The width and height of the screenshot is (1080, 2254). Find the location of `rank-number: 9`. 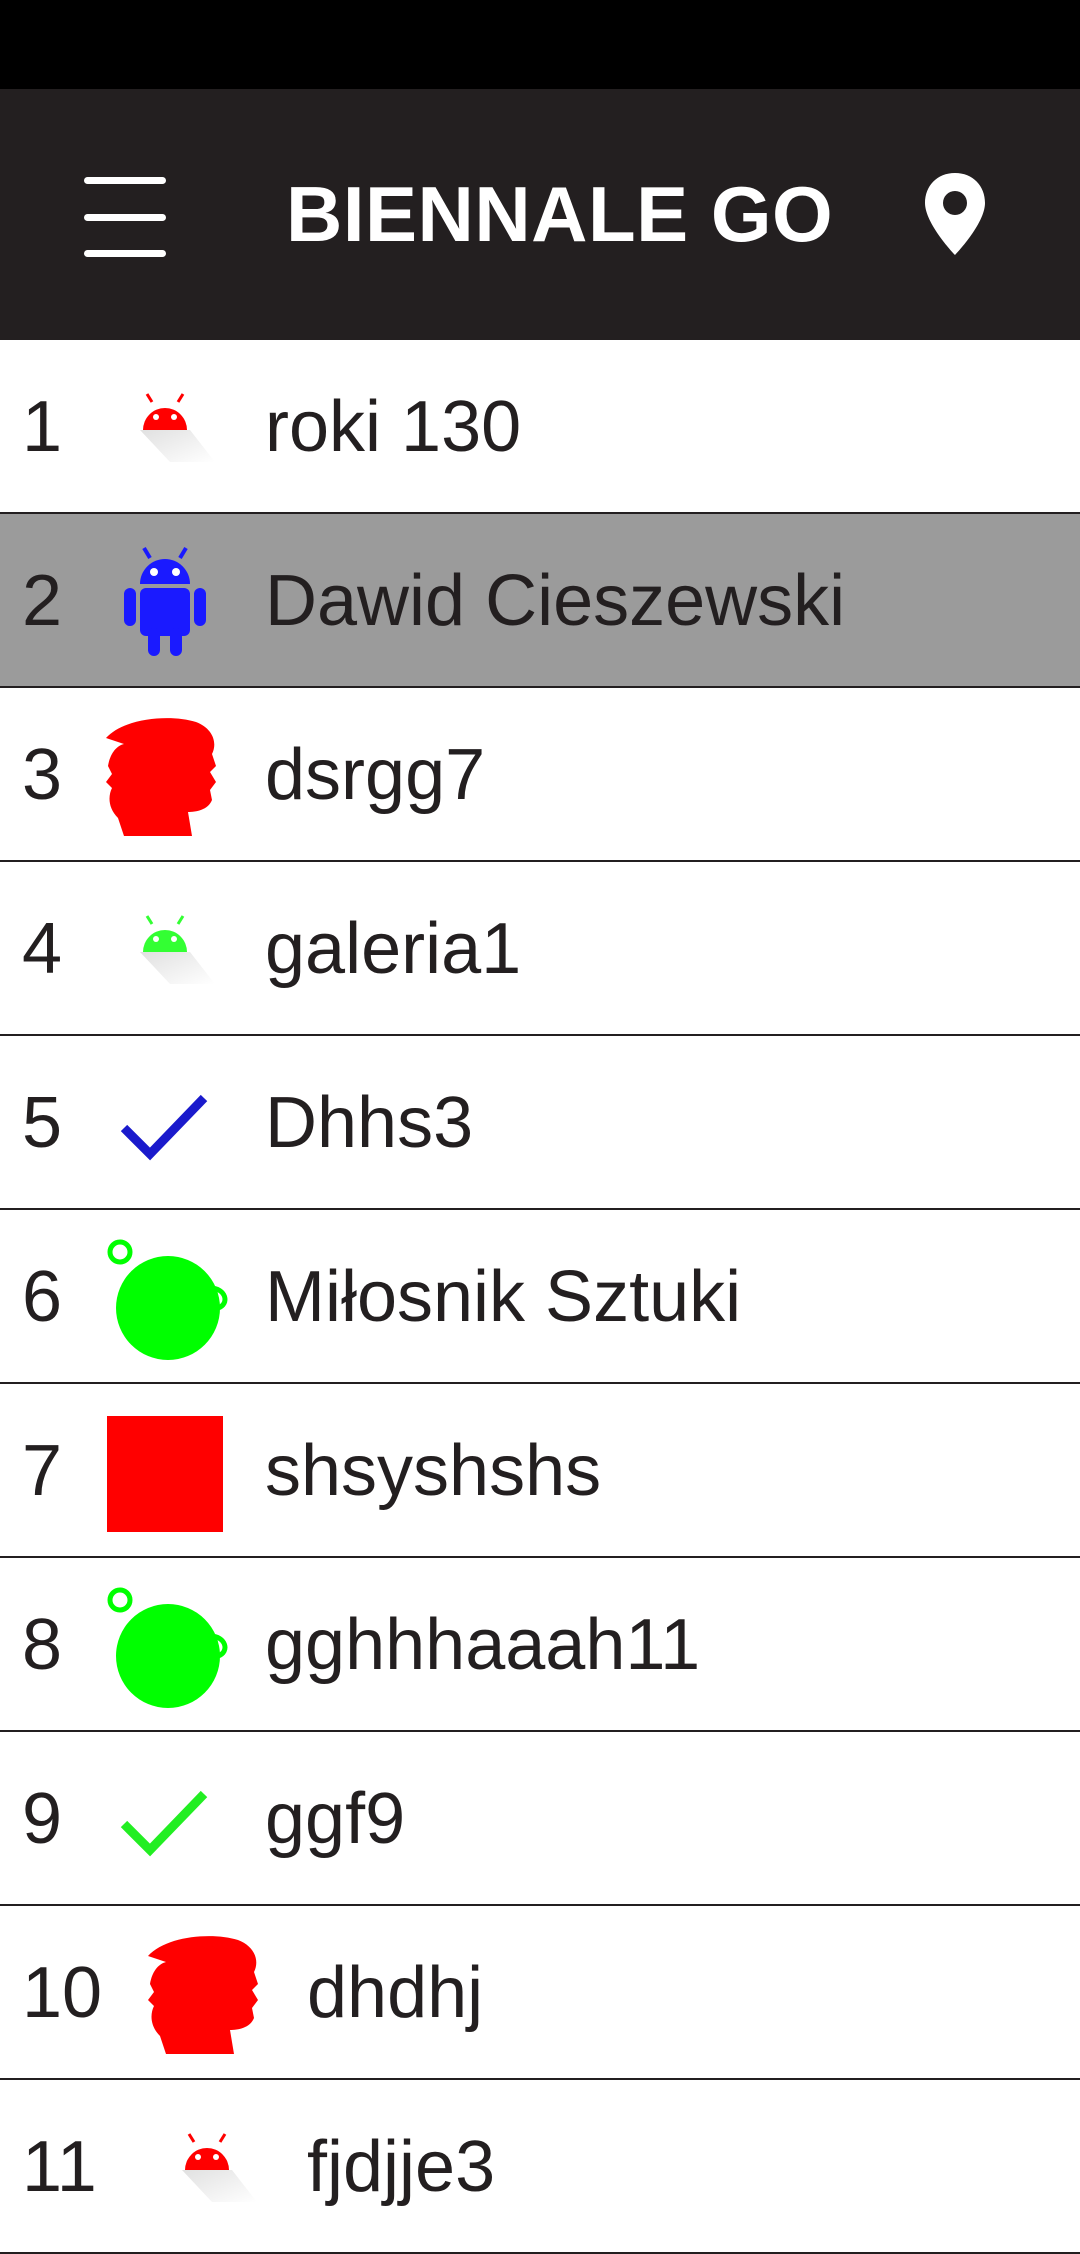

rank-number: 9 is located at coordinates (42, 1819).